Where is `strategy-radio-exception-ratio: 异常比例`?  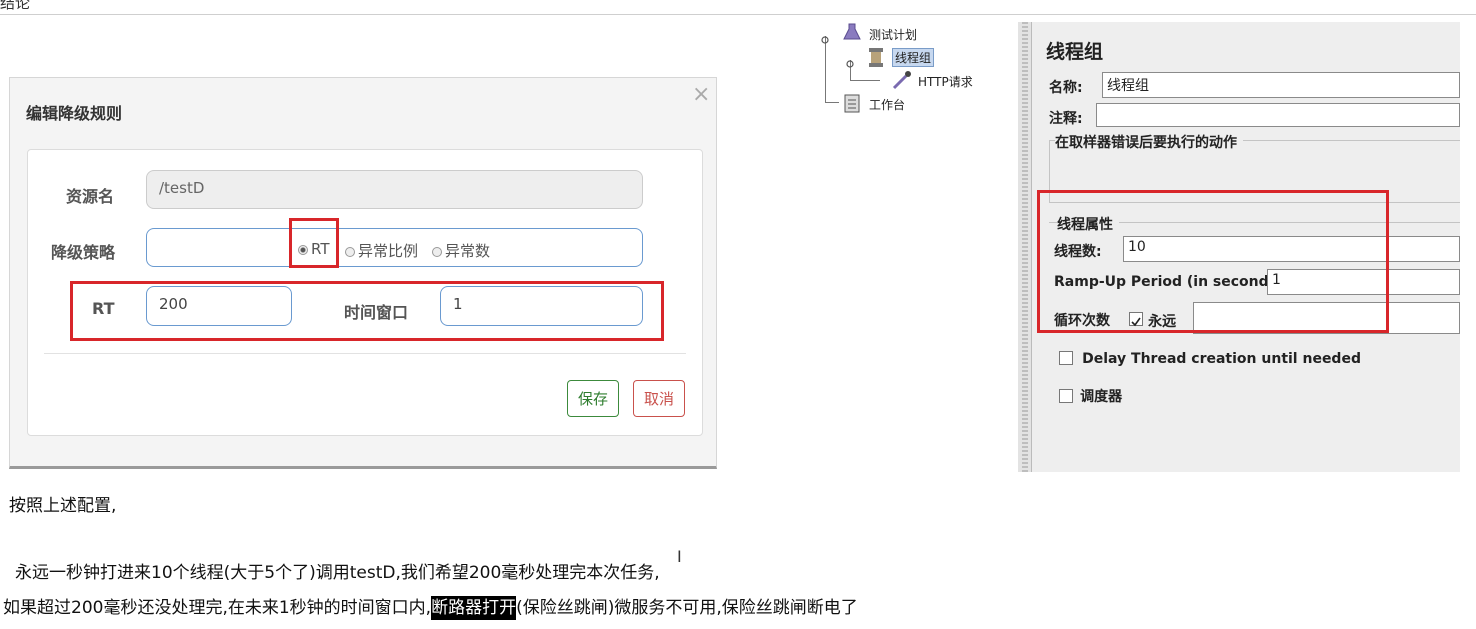 strategy-radio-exception-ratio: 异常比例 is located at coordinates (381, 250).